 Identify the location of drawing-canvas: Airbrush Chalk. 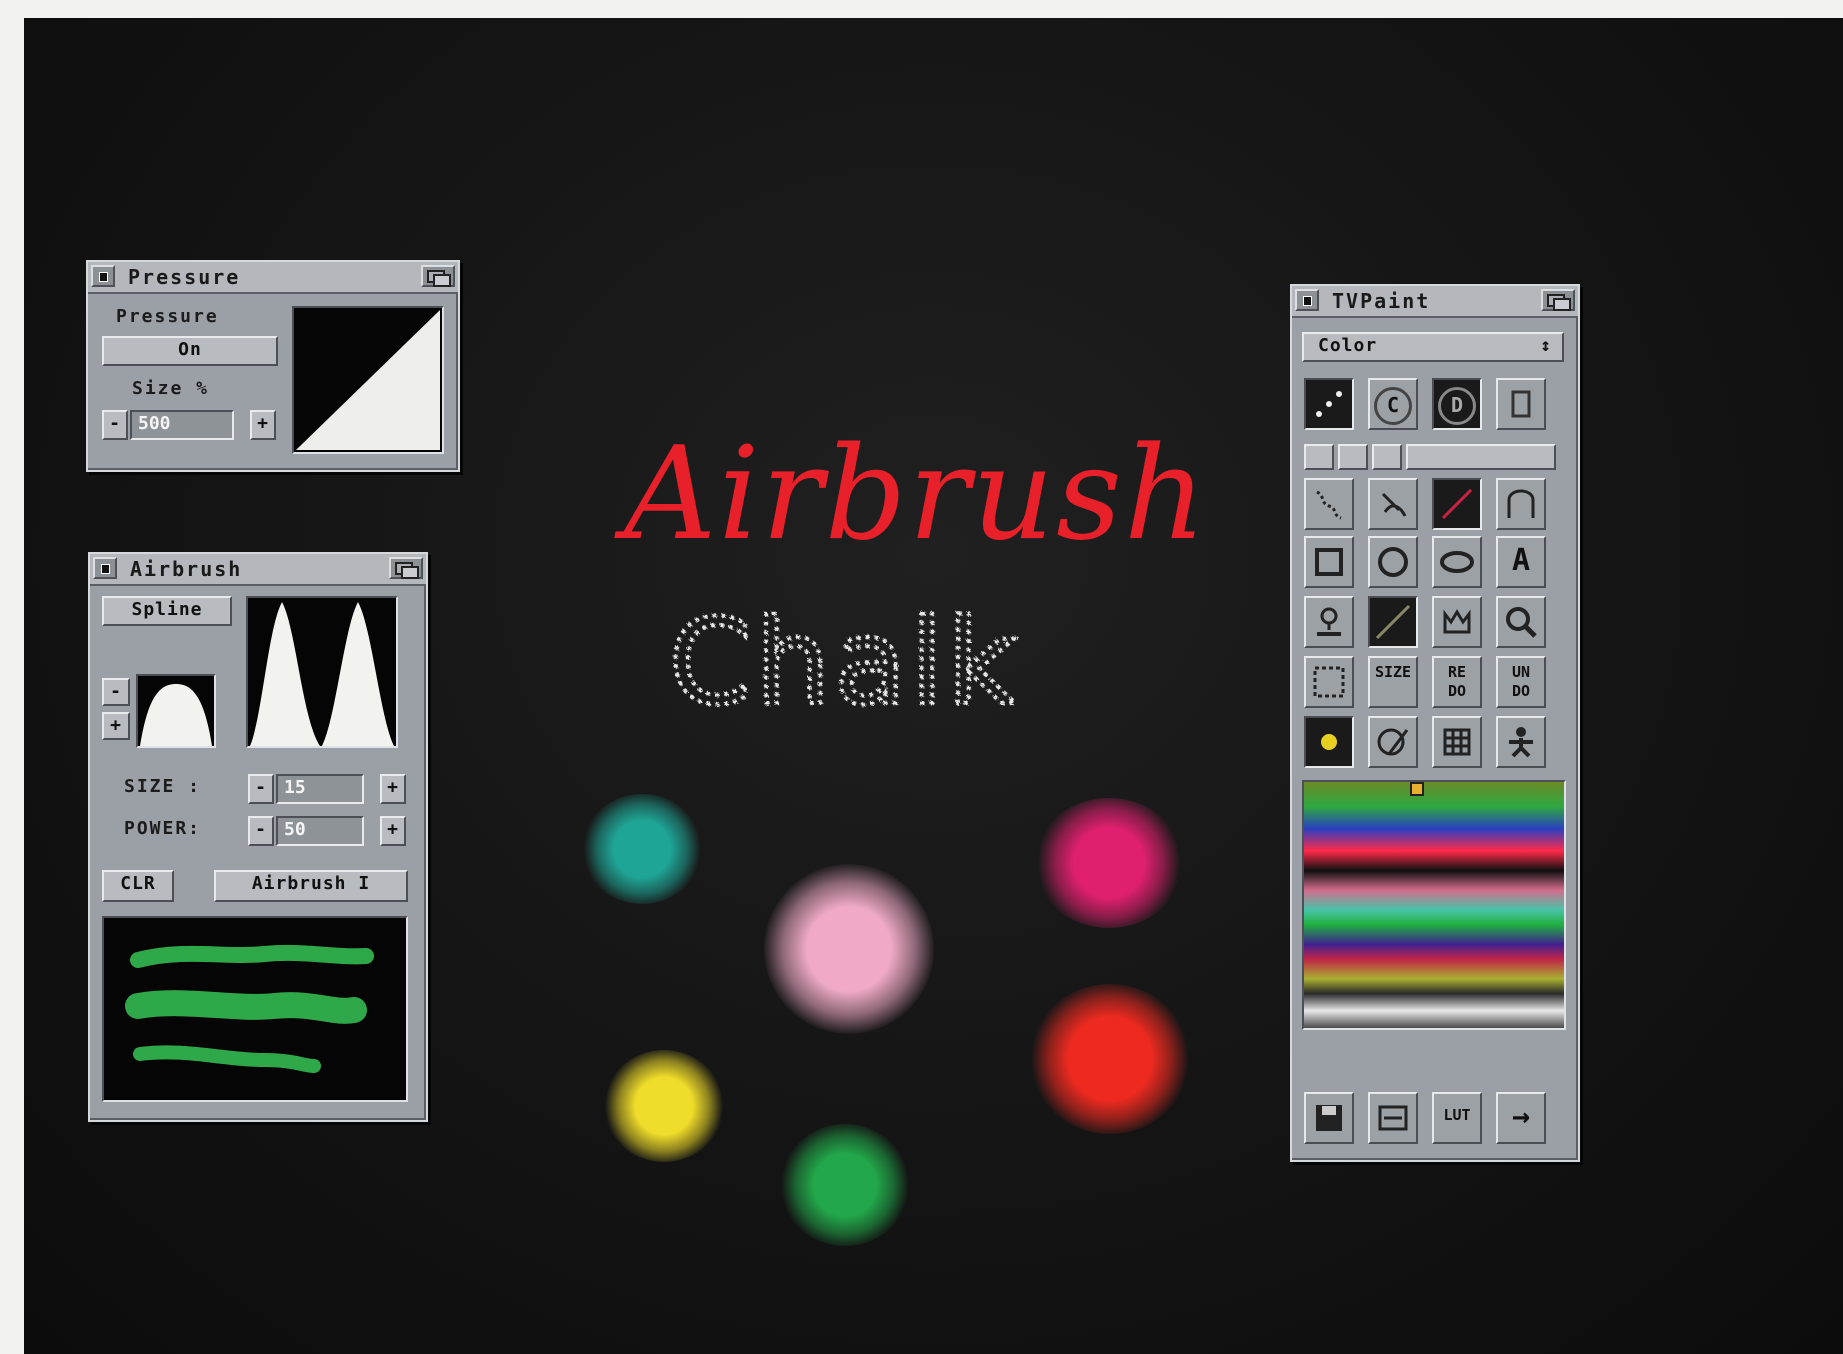
(934, 598).